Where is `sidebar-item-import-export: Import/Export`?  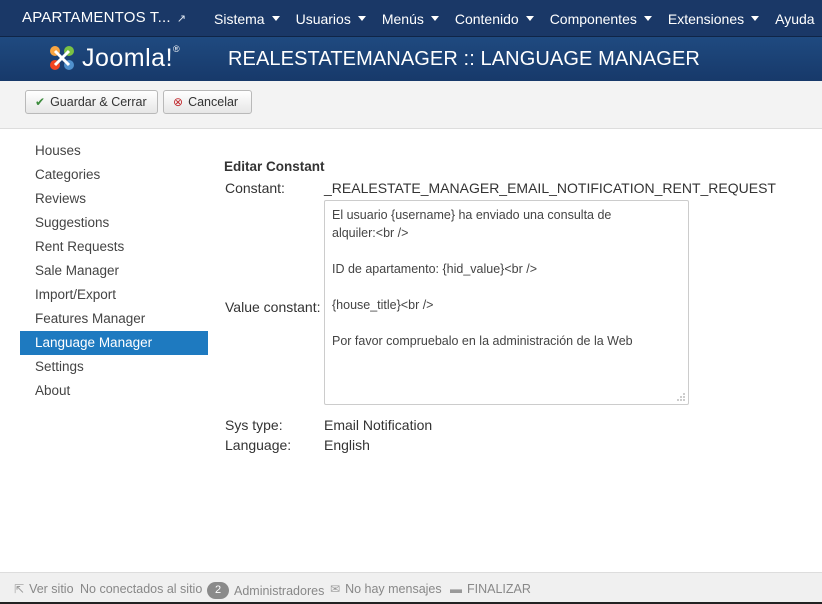 sidebar-item-import-export: Import/Export is located at coordinates (114, 295).